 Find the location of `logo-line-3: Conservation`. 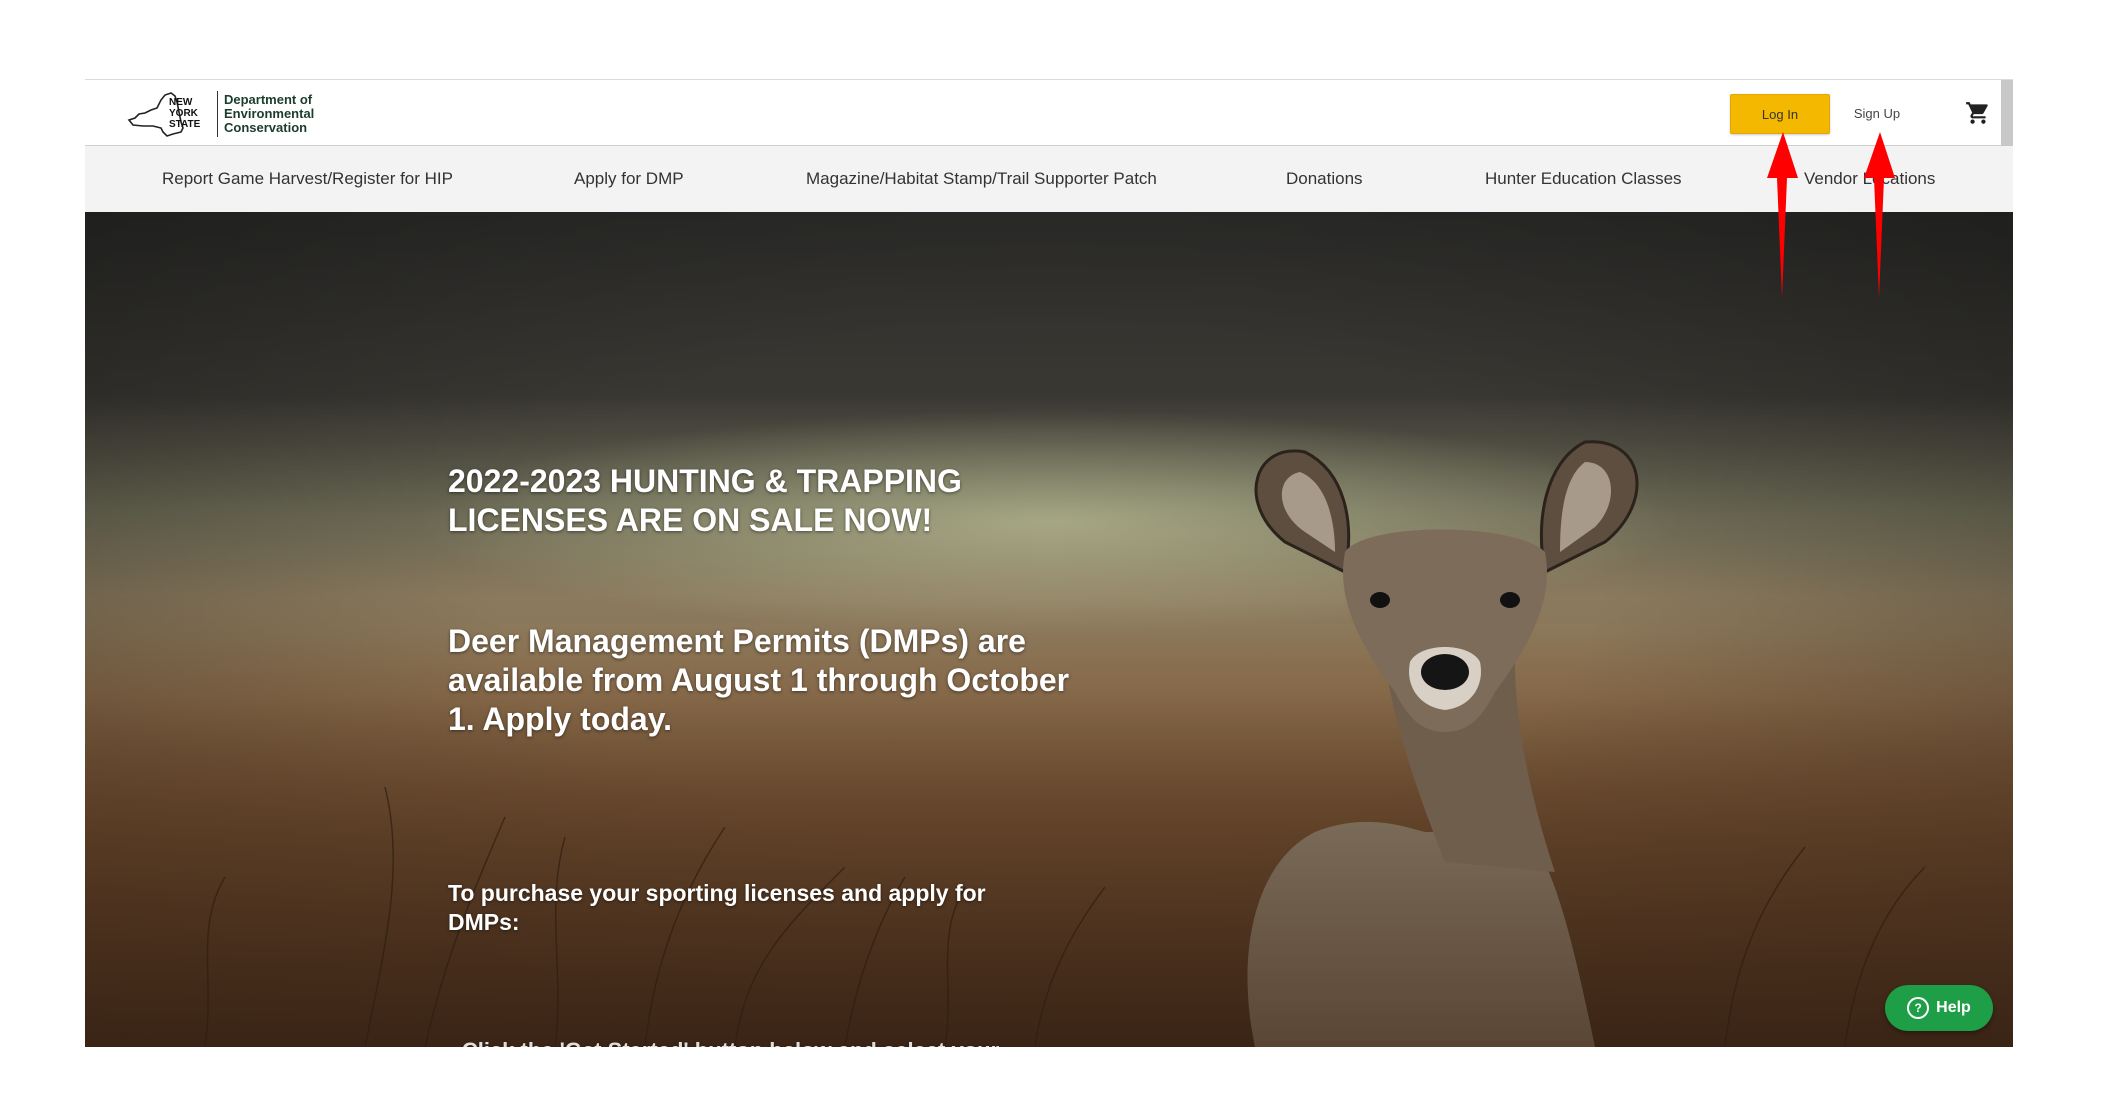

logo-line-3: Conservation is located at coordinates (266, 127).